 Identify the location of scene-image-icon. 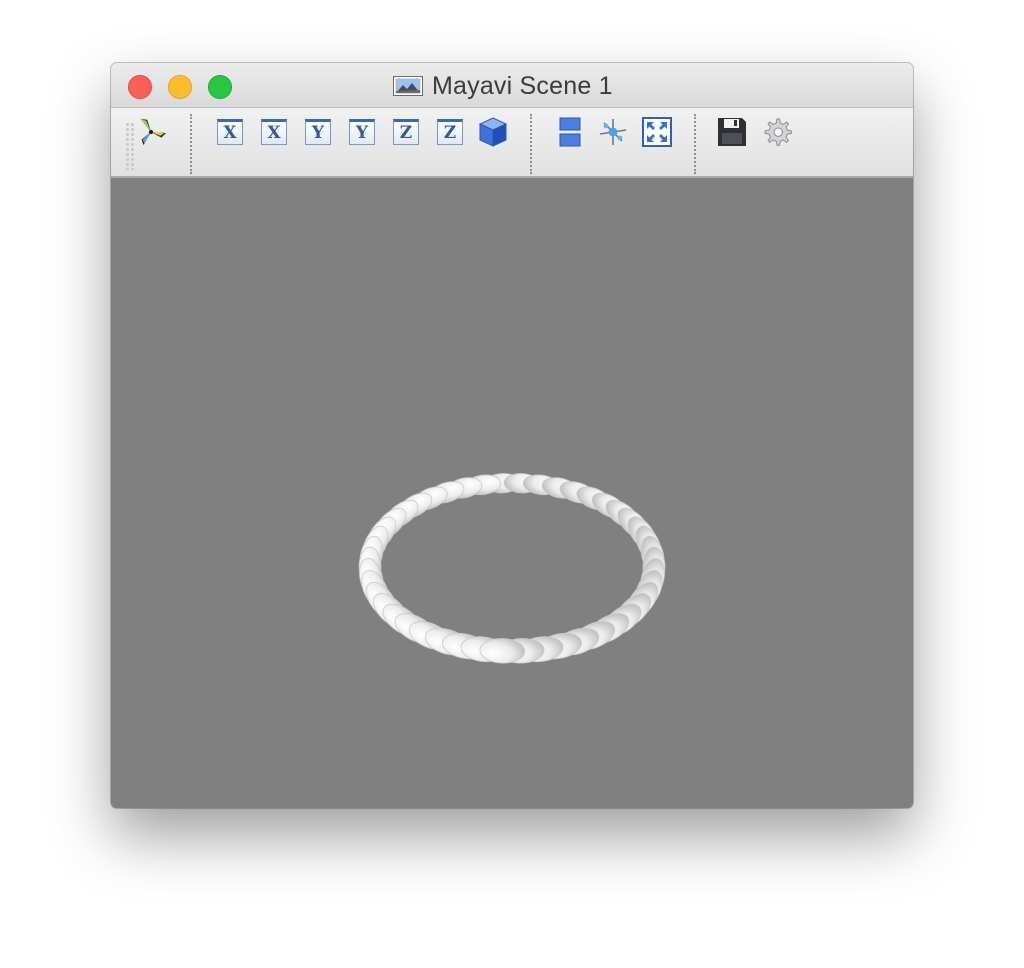
(408, 86).